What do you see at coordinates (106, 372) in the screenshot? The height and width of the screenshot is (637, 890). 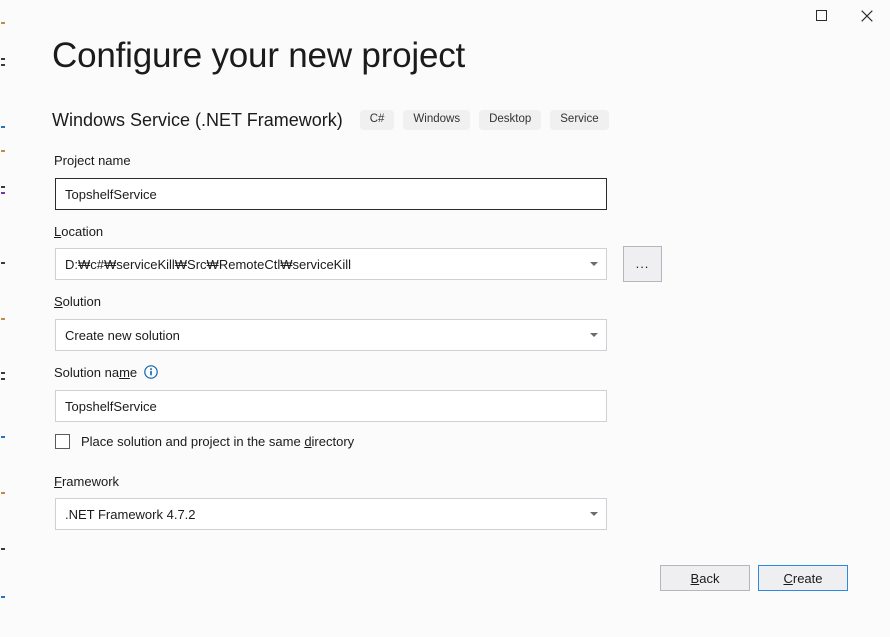 I see `solution-name-label: Solution name` at bounding box center [106, 372].